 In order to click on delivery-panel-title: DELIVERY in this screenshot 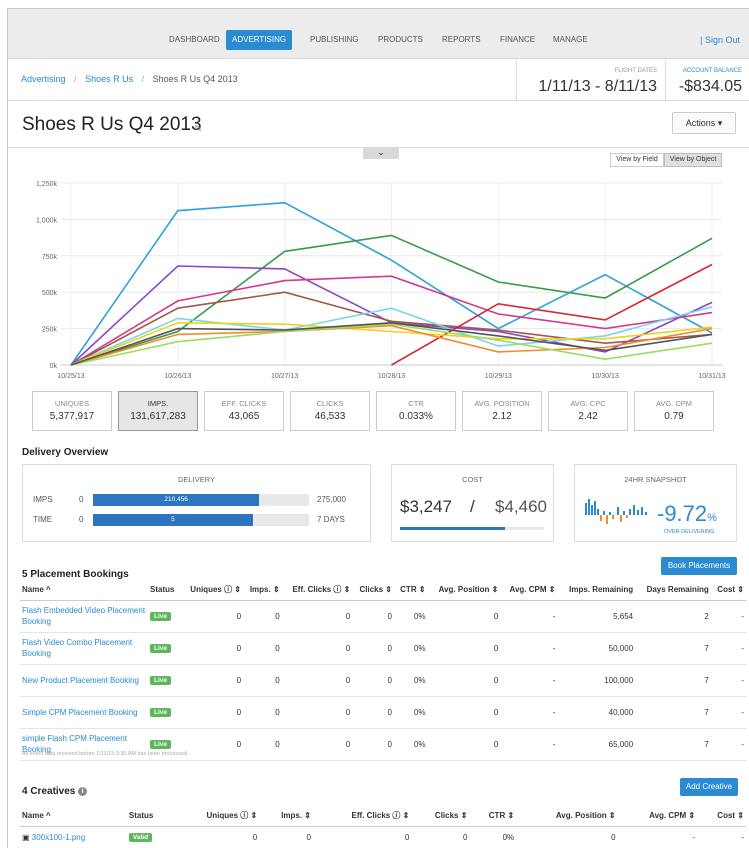, I will do `click(196, 479)`.